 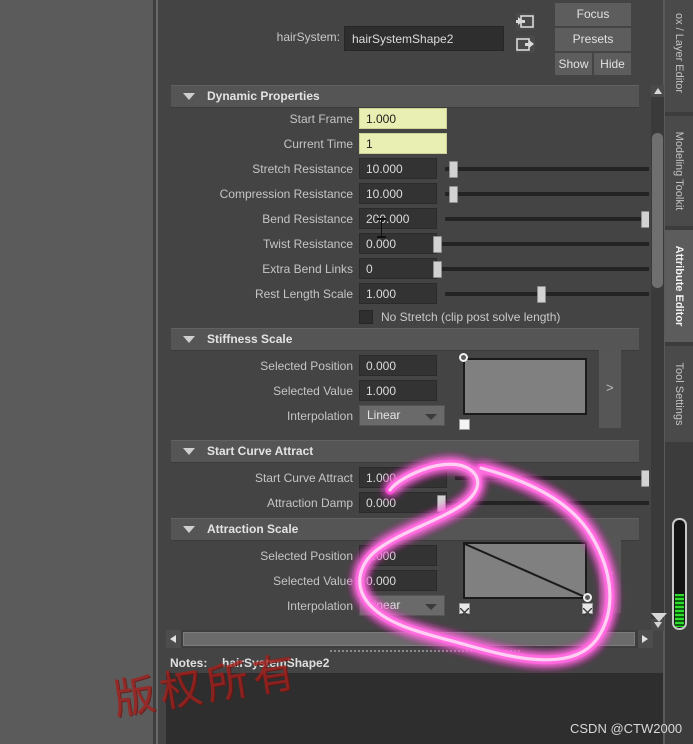 What do you see at coordinates (250, 339) in the screenshot?
I see `section-title: Stiffness Scale` at bounding box center [250, 339].